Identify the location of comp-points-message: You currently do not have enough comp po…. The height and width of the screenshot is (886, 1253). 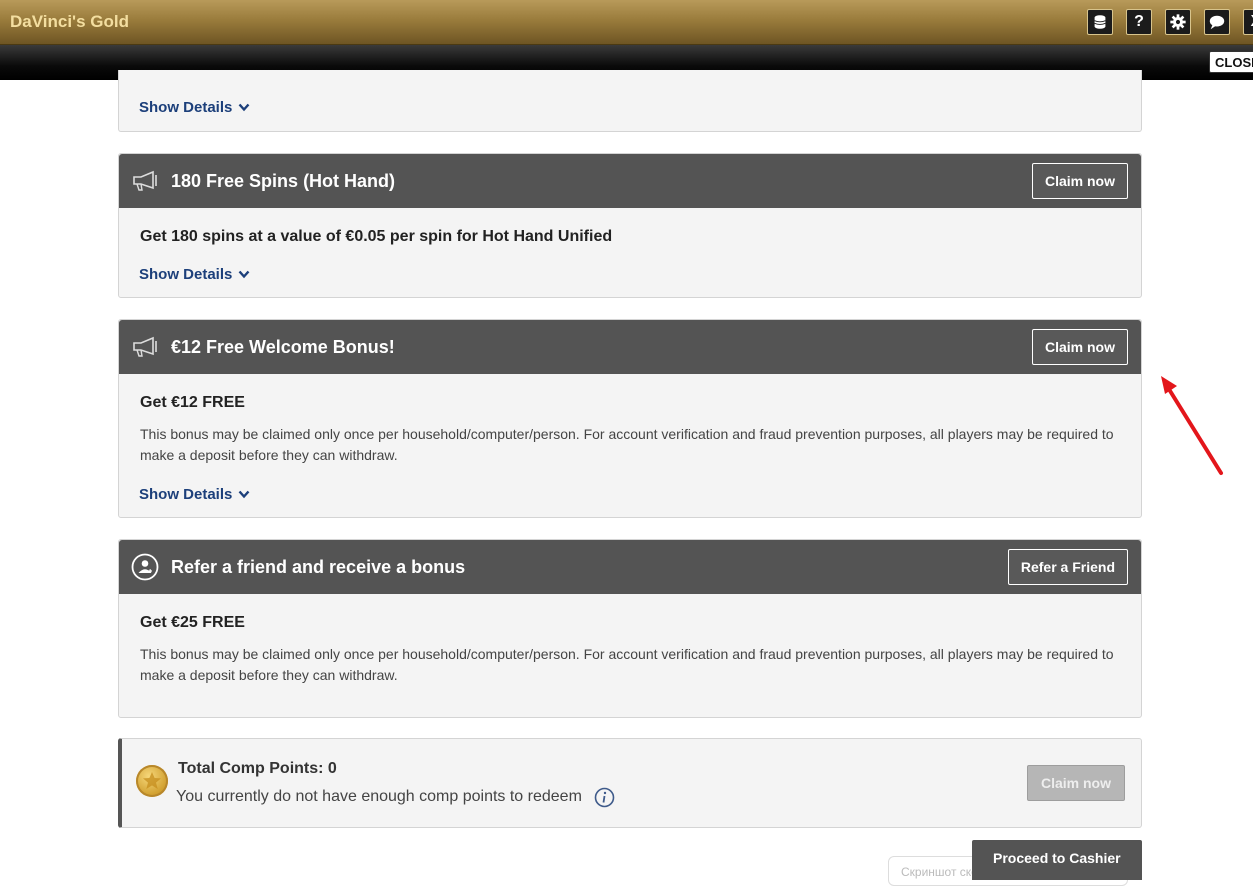
(379, 796).